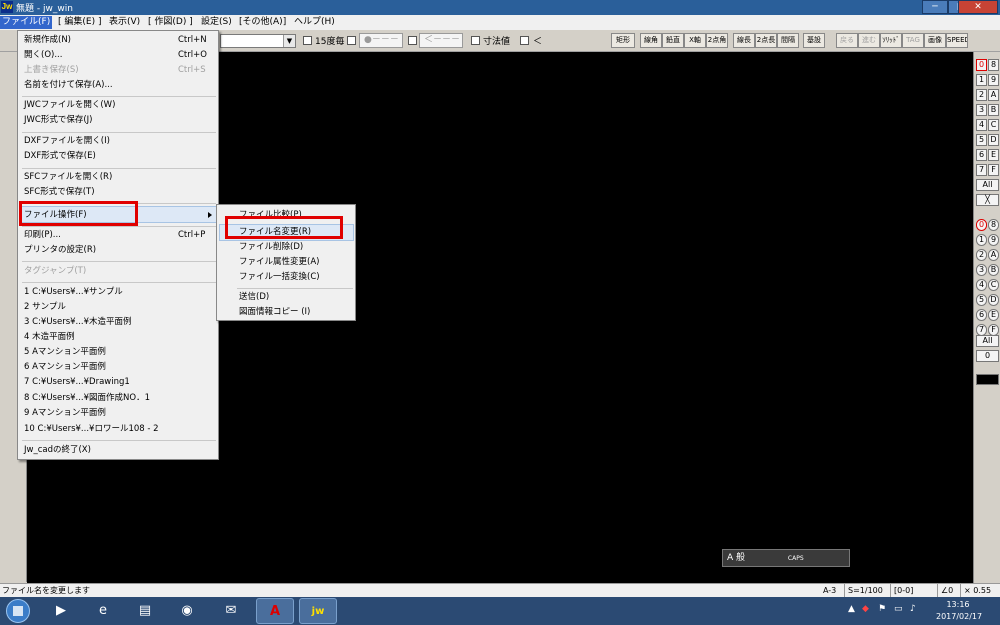 The width and height of the screenshot is (1000, 625). I want to click on thunderbird-icon: ✉, so click(231, 611).